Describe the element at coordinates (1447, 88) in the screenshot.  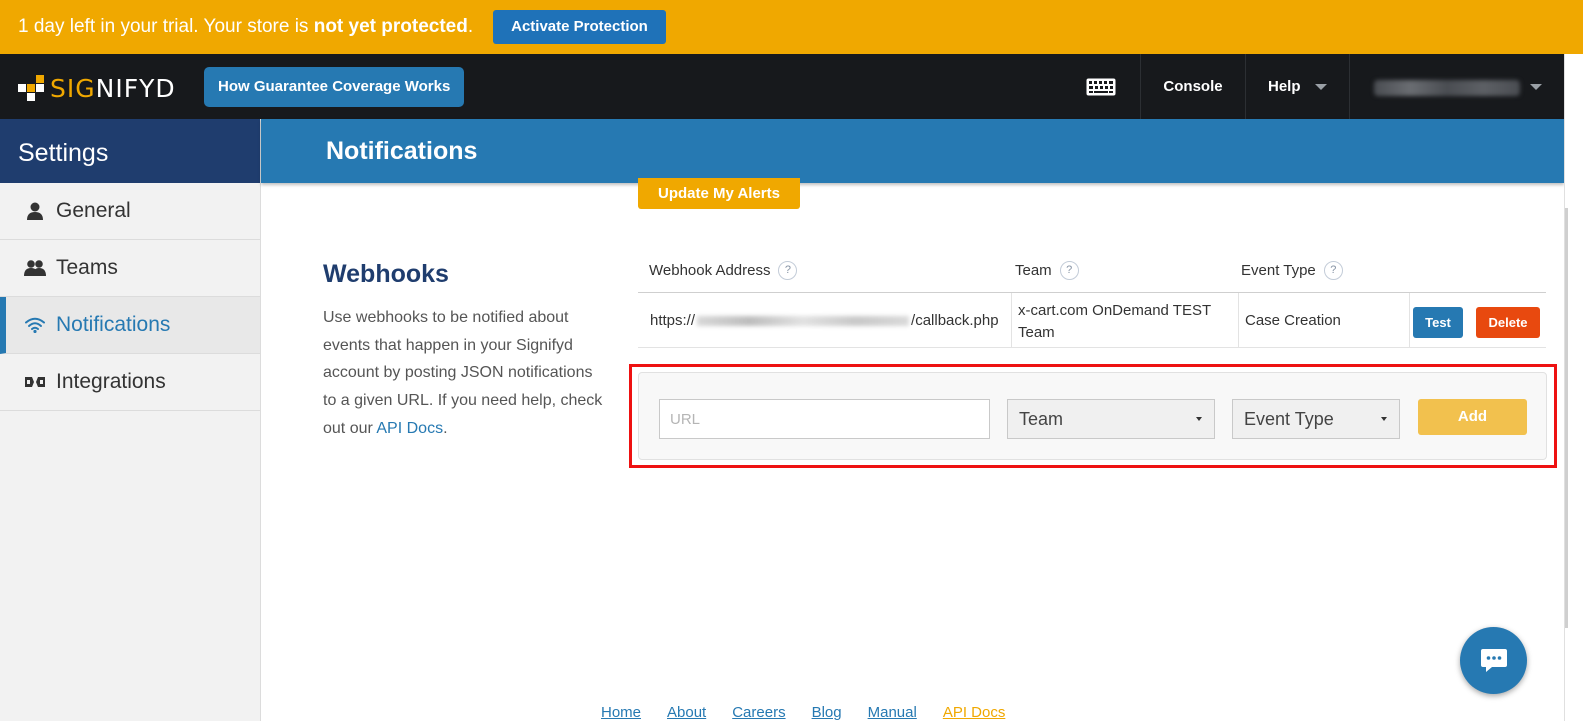
I see `redacted-username` at that location.